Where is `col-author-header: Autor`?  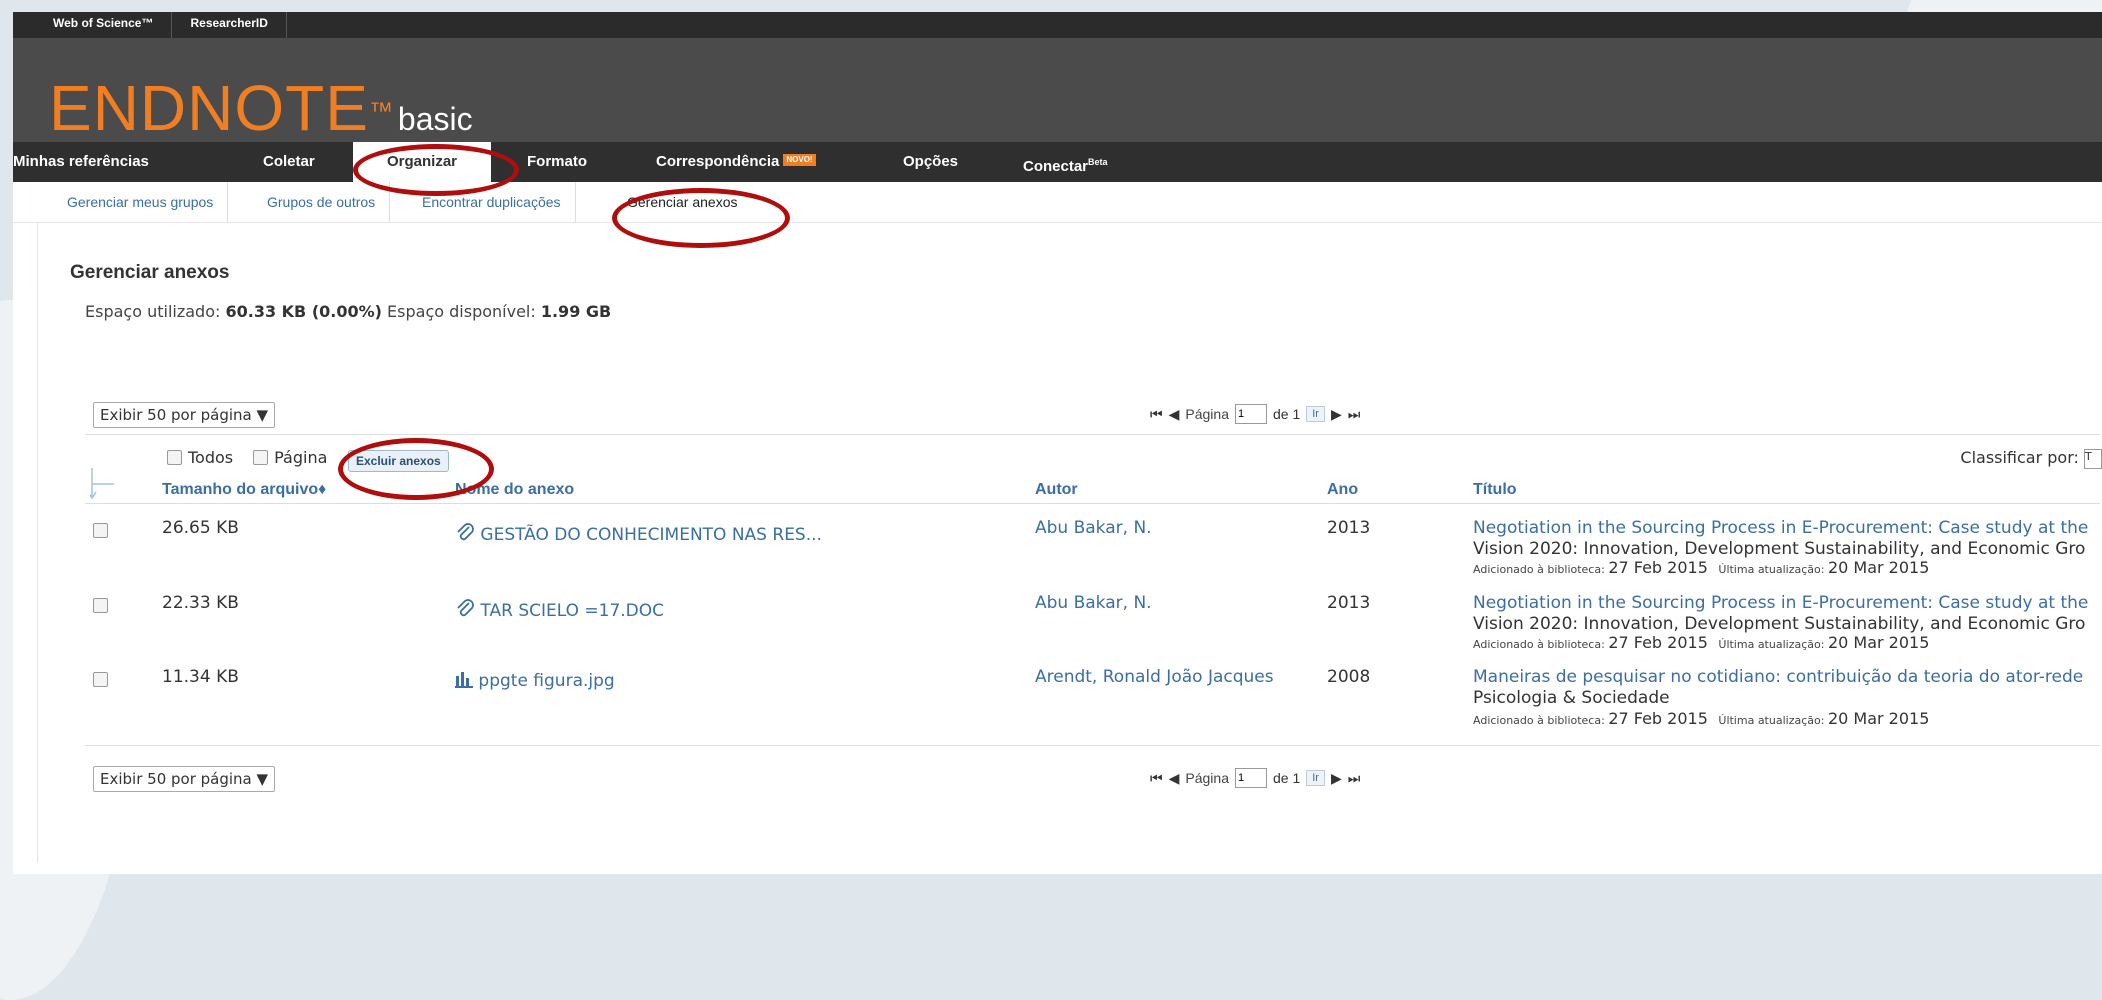
col-author-header: Autor is located at coordinates (1056, 490).